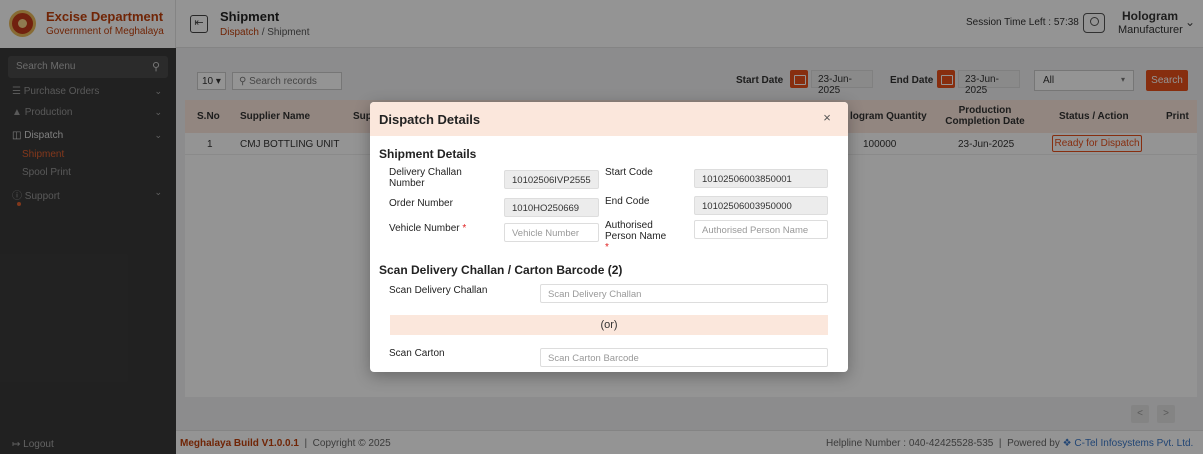 This screenshot has height=454, width=1203. I want to click on vehicle-number-input: Vehicle Number, so click(551, 232).